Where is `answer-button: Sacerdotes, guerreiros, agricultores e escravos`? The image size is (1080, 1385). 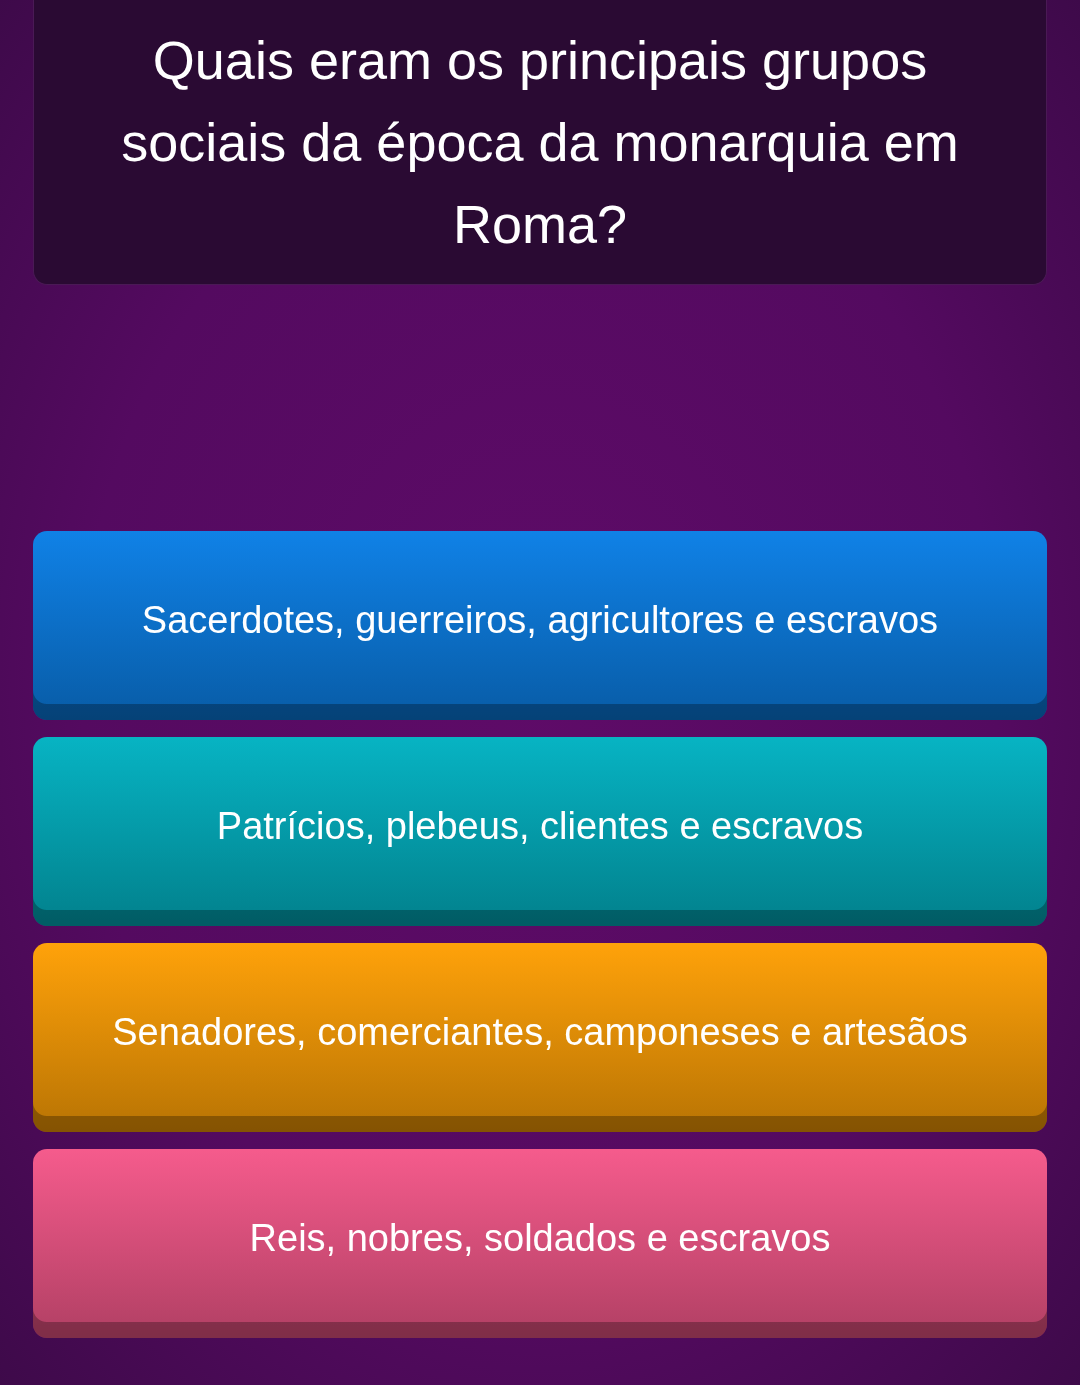 answer-button: Sacerdotes, guerreiros, agricultores e escravos is located at coordinates (540, 625).